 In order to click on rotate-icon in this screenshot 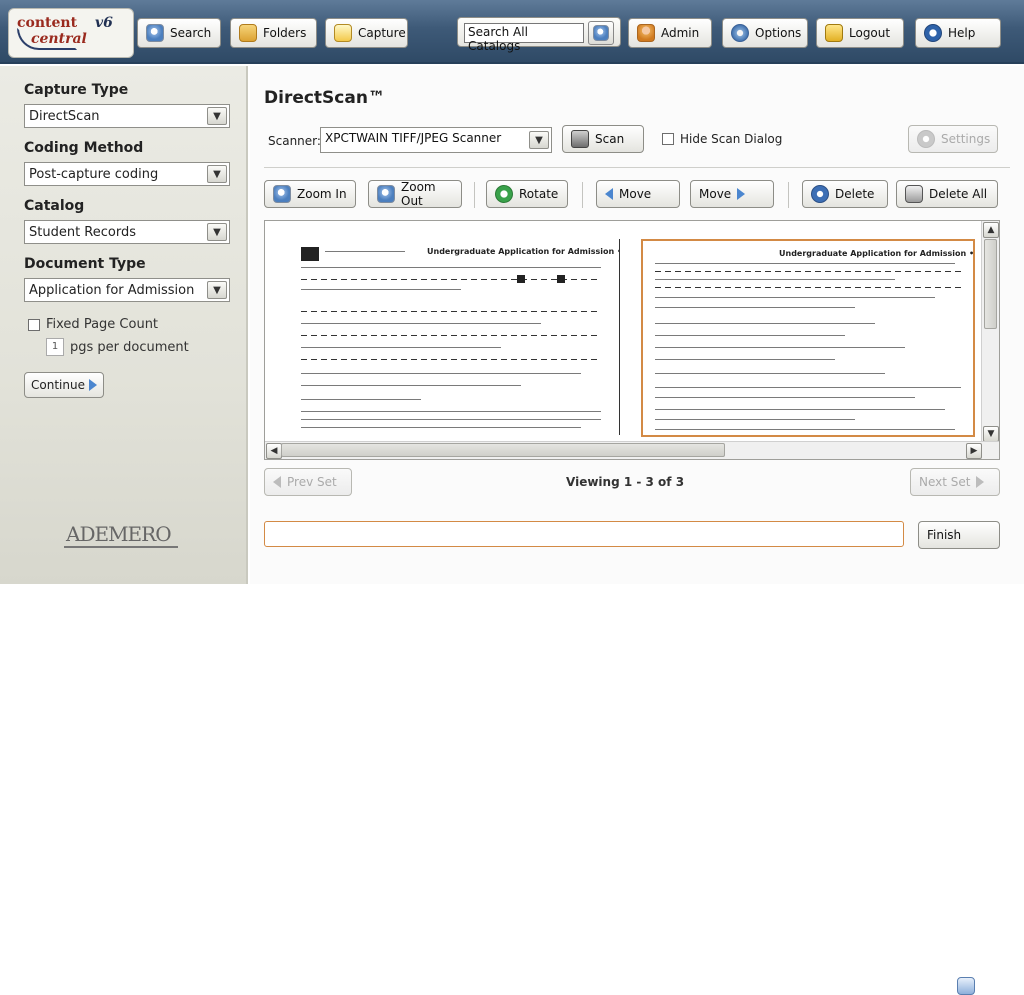, I will do `click(504, 194)`.